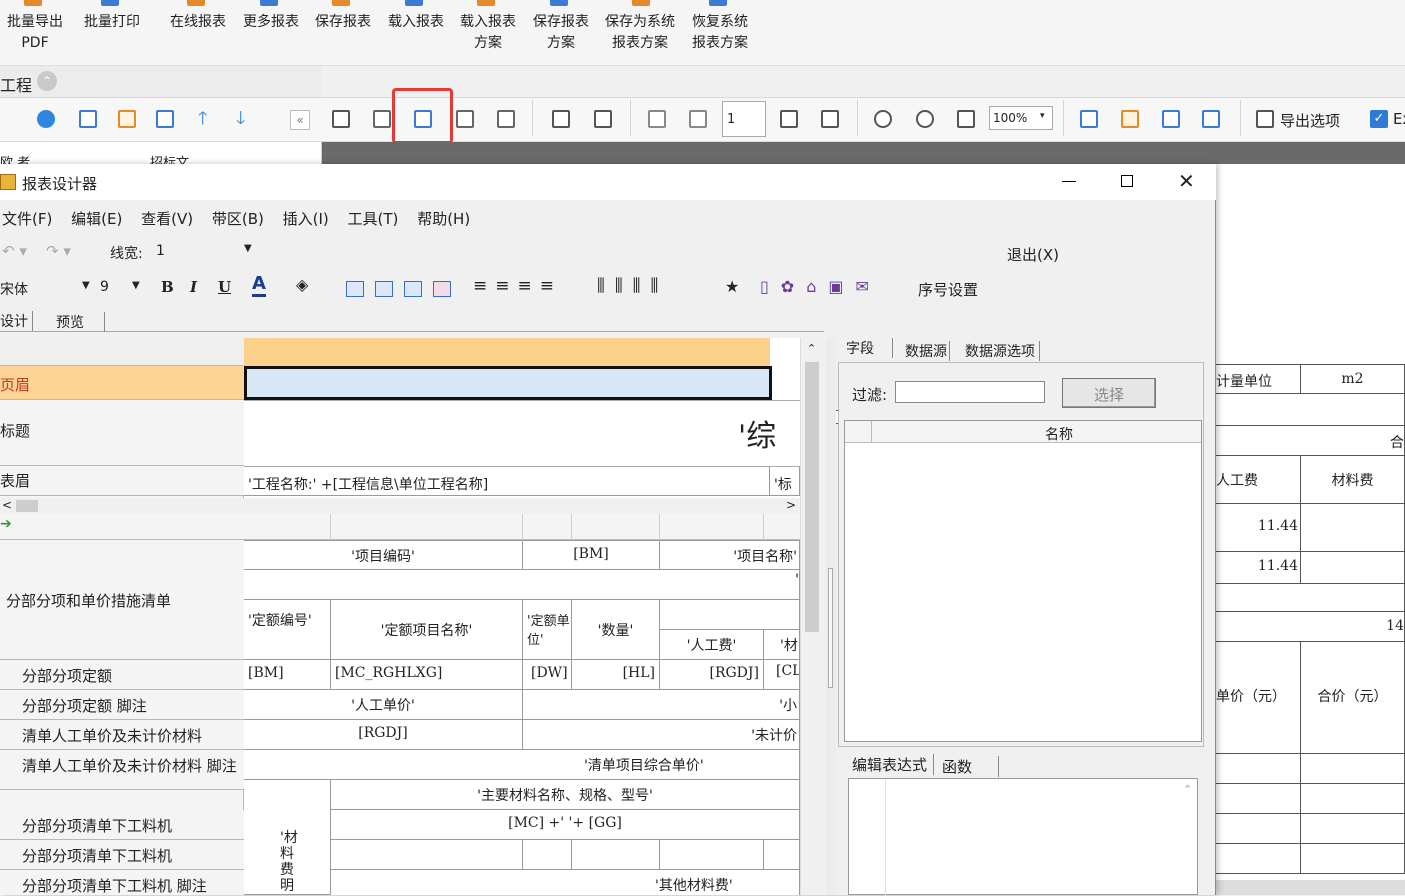  Describe the element at coordinates (1211, 119) in the screenshot. I see `export-pdf-icon` at that location.